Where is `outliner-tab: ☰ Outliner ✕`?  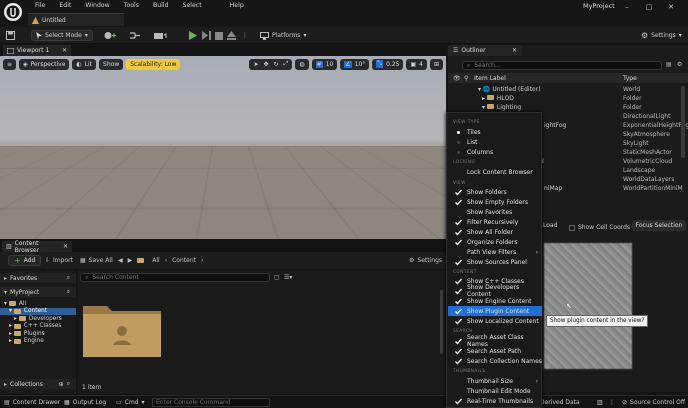
outliner-tab: ☰ Outliner ✕ is located at coordinates (485, 50).